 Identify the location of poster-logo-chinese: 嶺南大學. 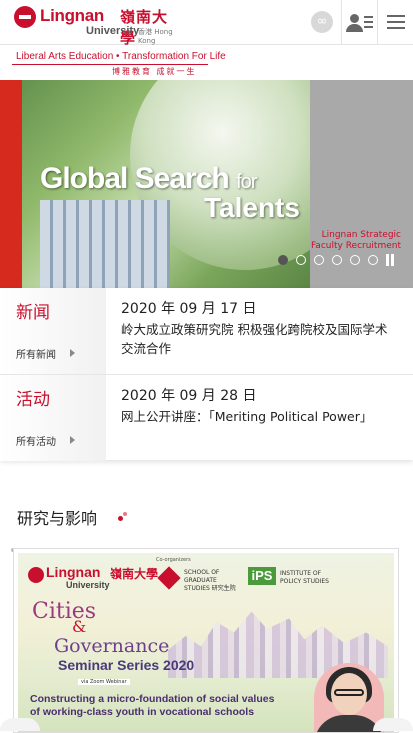
(134, 574).